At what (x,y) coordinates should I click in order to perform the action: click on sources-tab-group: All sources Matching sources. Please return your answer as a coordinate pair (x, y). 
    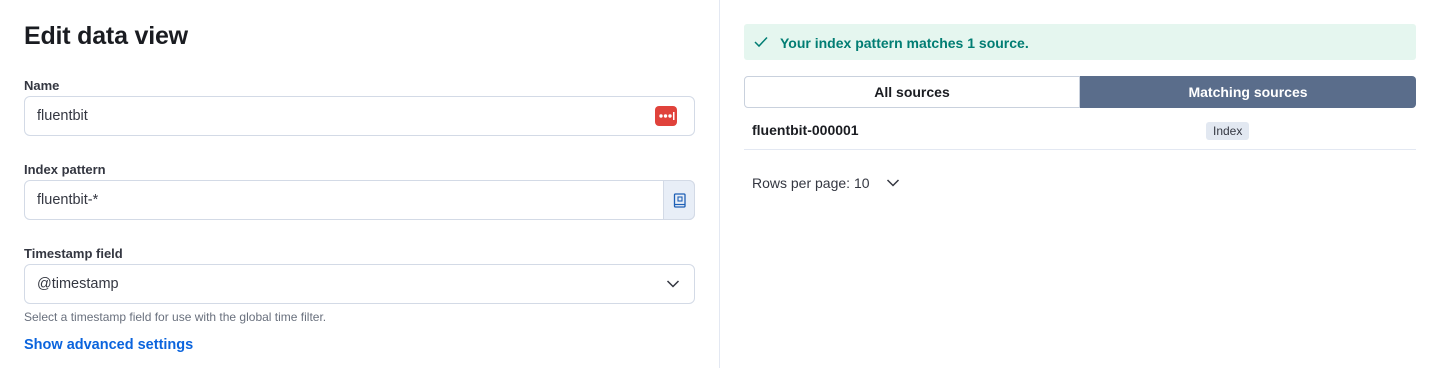
    Looking at the image, I should click on (1080, 92).